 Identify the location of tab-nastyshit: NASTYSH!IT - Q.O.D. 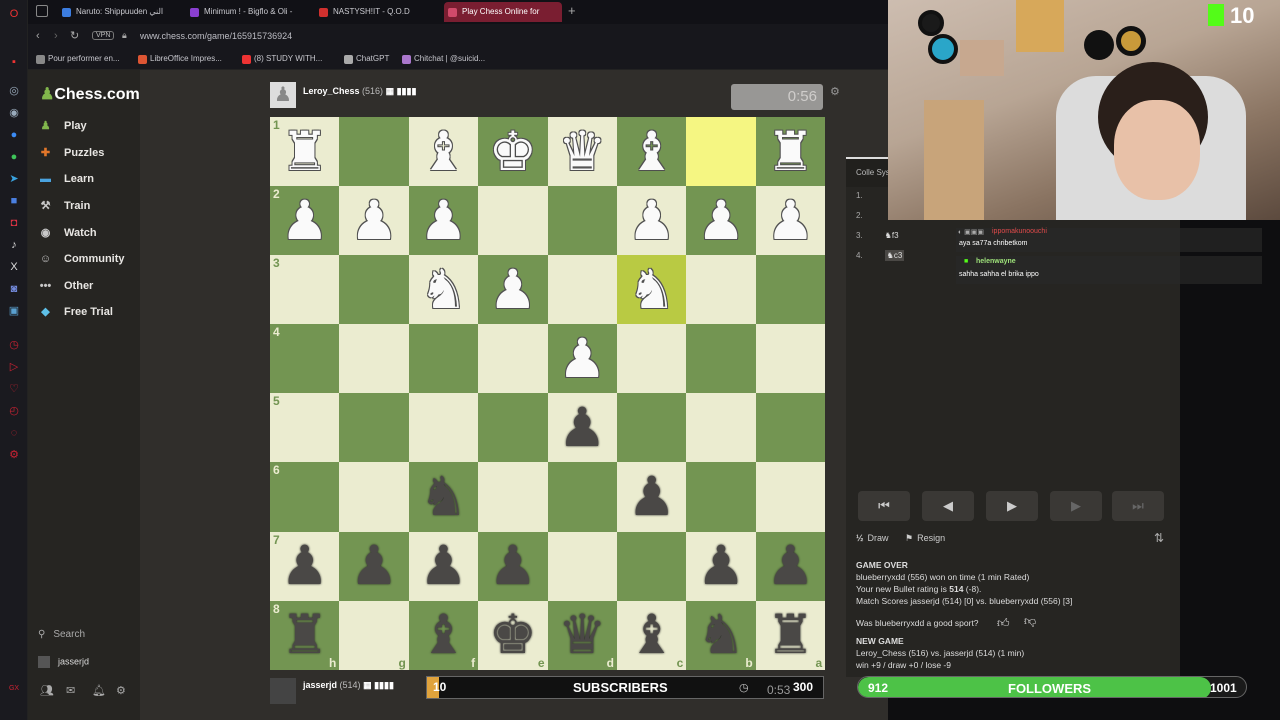
(377, 12).